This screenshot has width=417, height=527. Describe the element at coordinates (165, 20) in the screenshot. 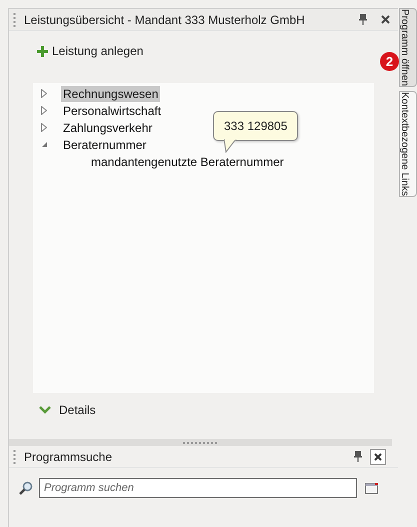

I see `panel-title: Leistungsübersicht - Mandant 333 Musterholz GmbH` at that location.